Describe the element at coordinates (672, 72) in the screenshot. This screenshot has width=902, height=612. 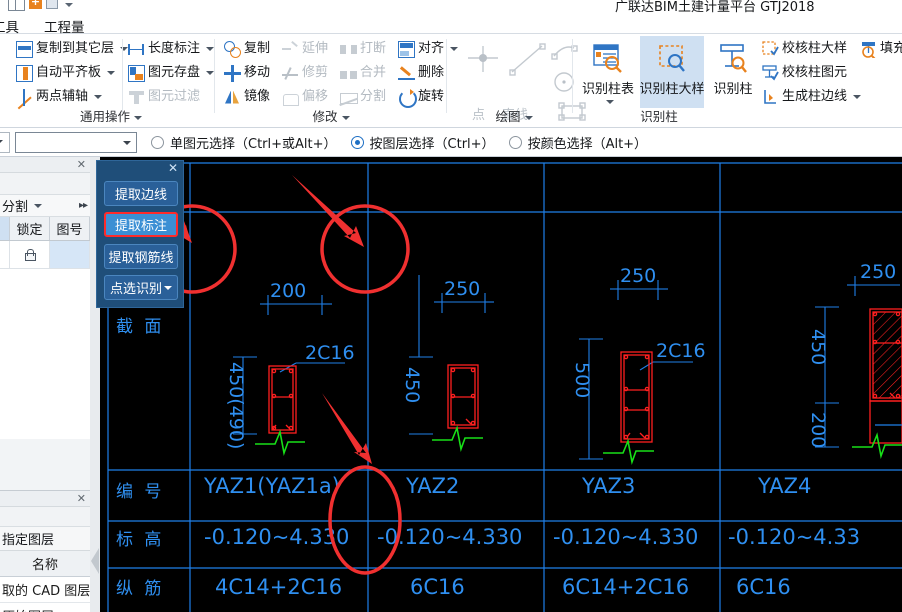
I see `recognize-column-detail-button: 识别柱大样` at that location.